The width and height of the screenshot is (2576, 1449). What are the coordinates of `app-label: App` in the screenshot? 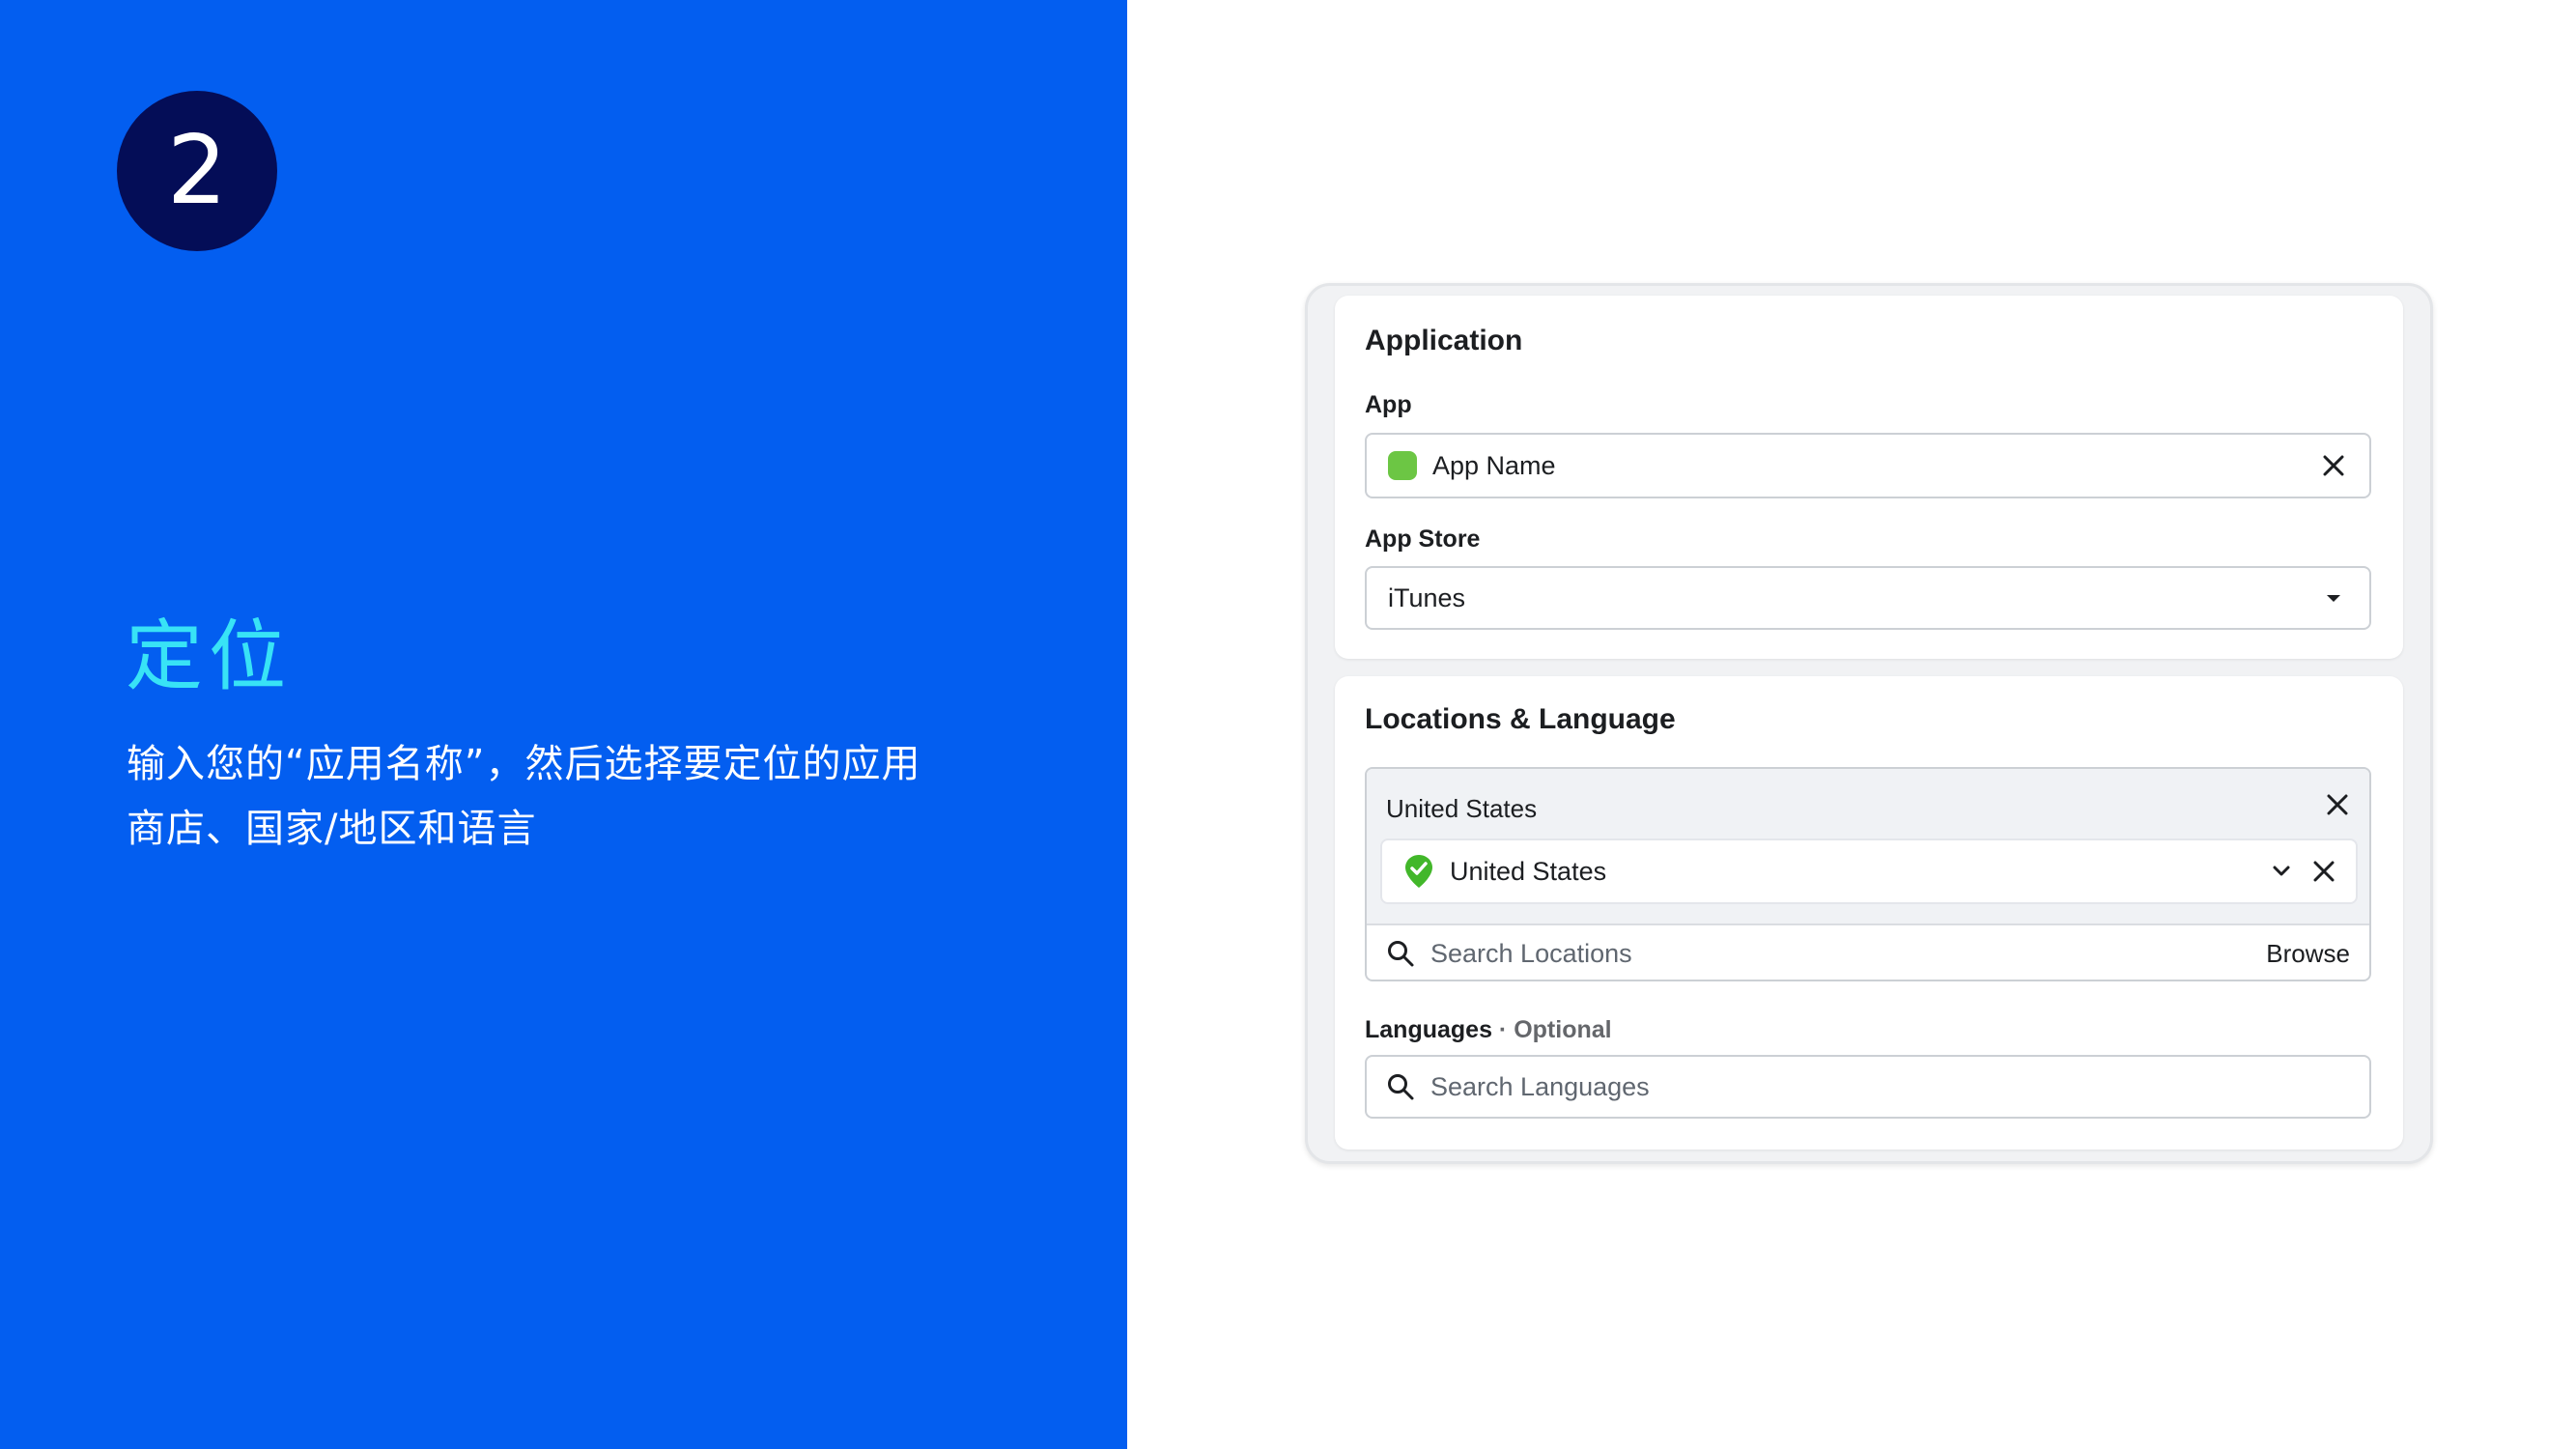 It's located at (1388, 404).